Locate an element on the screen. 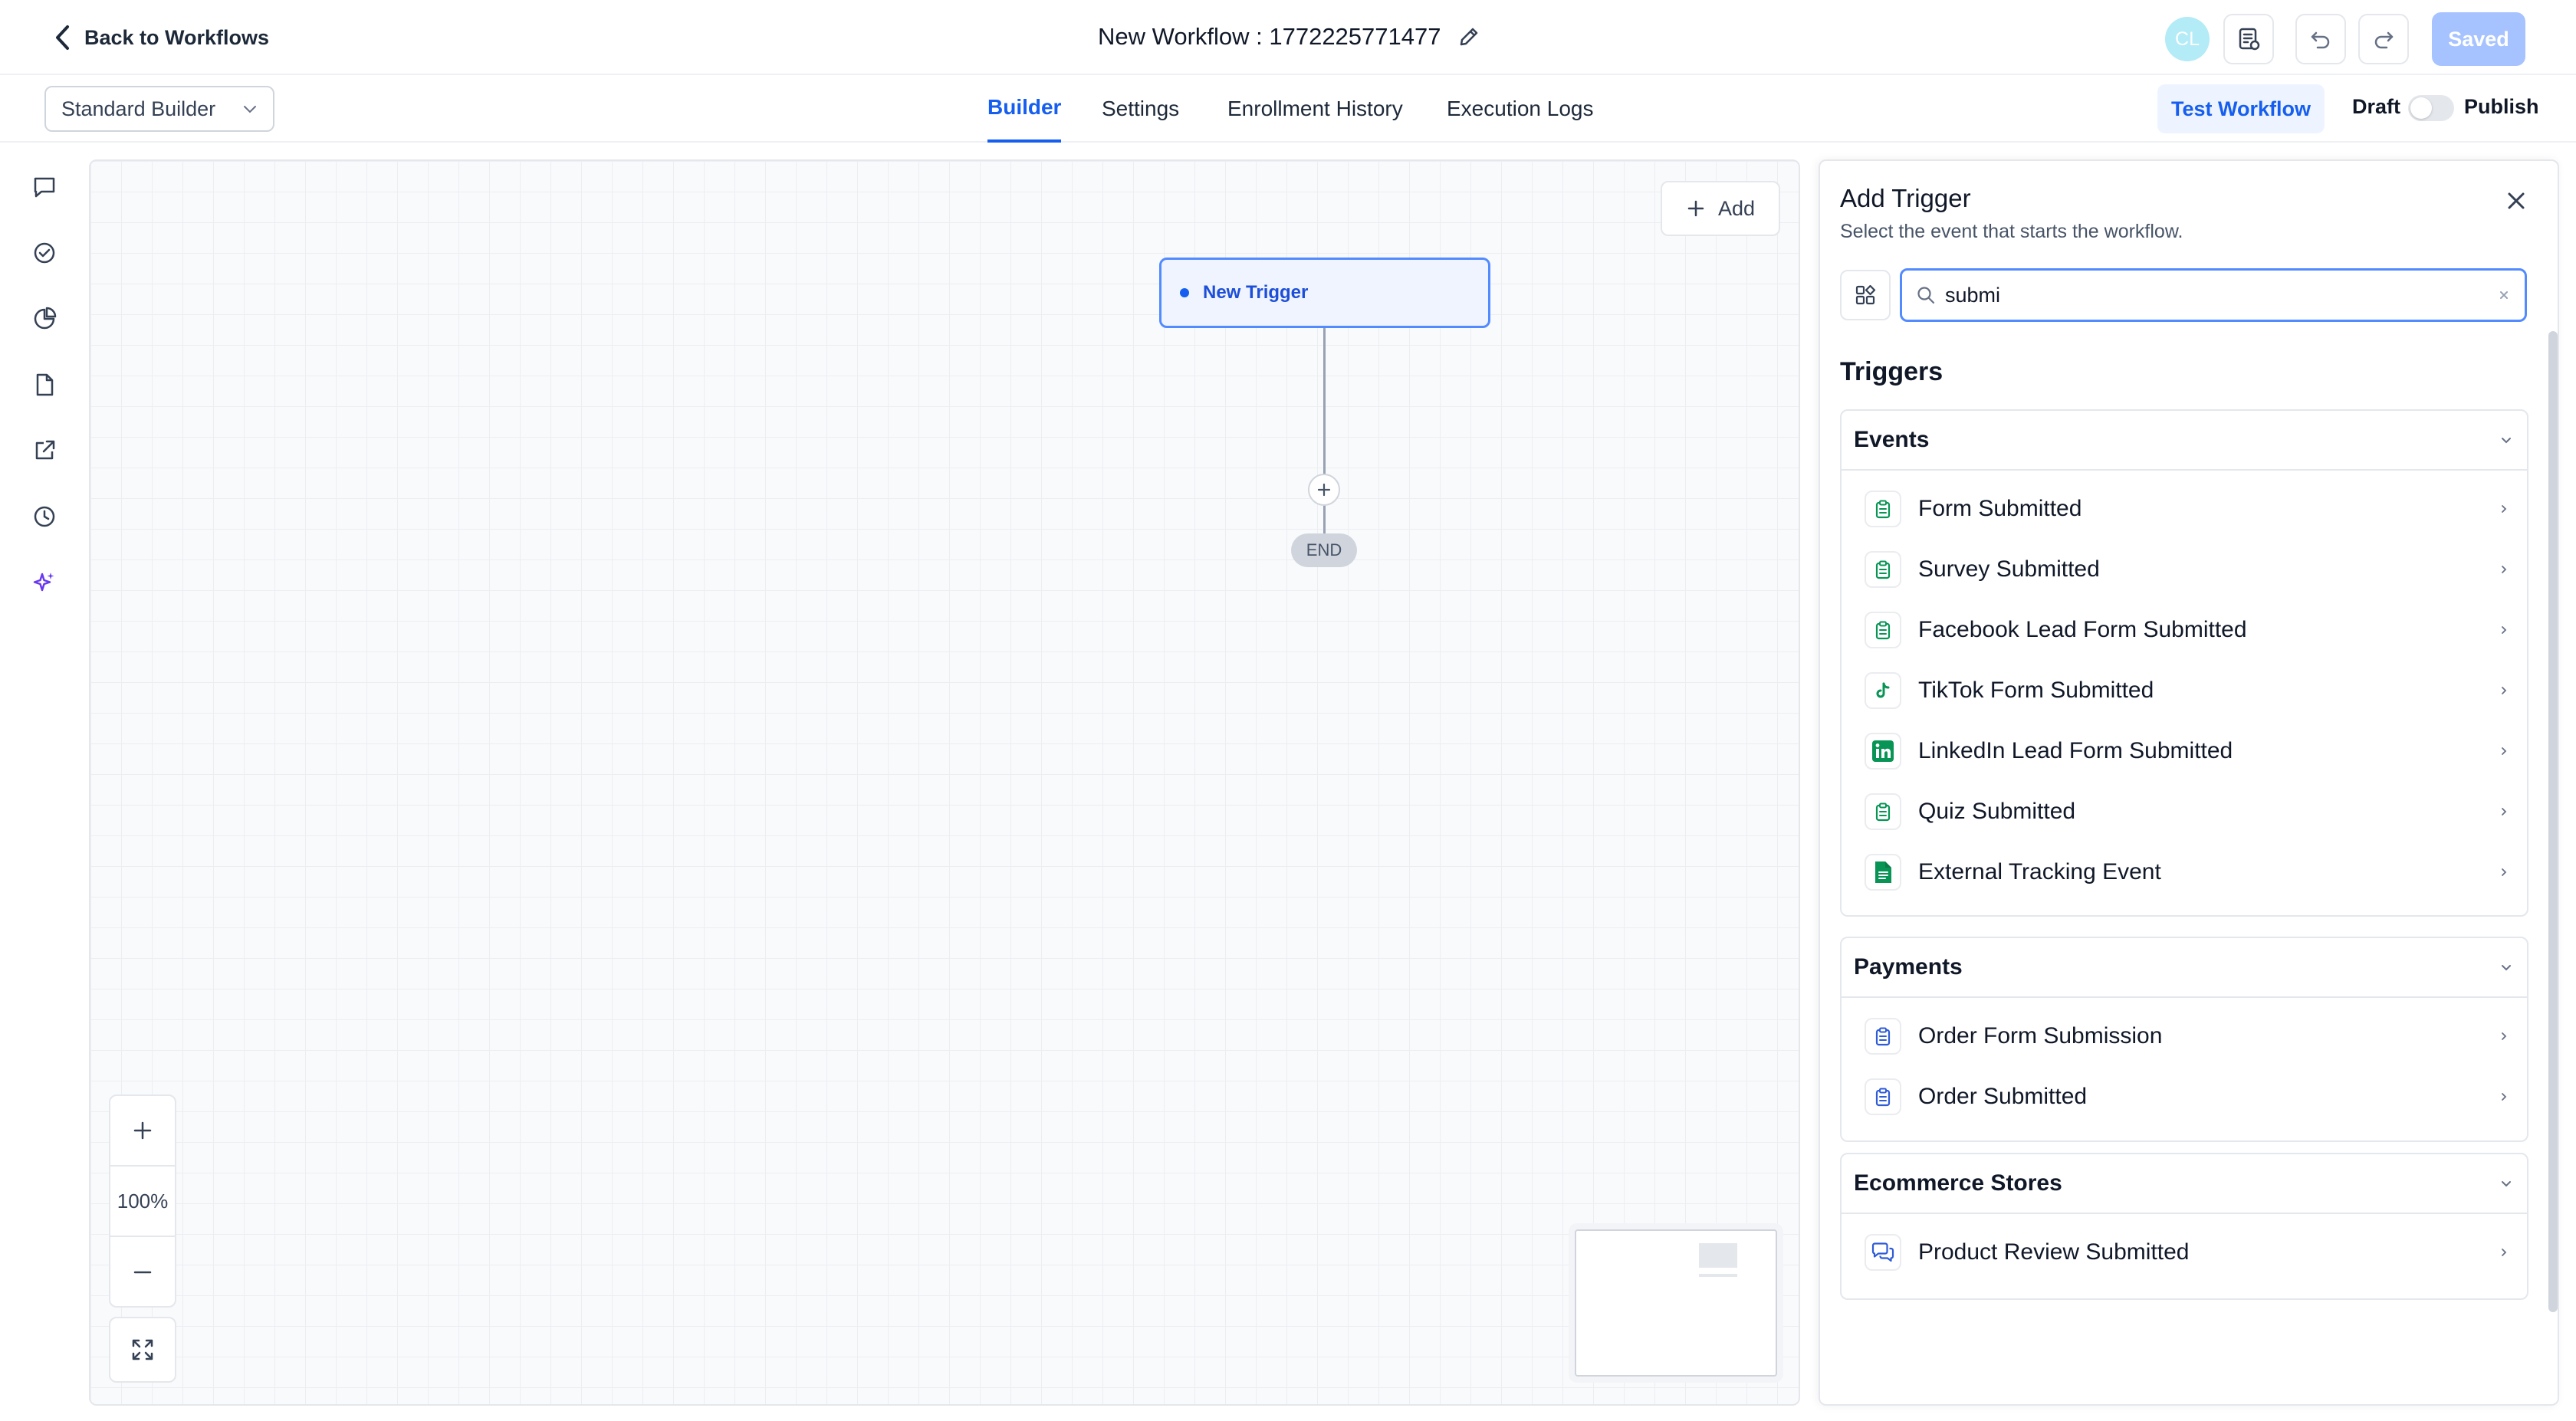  fit-view-button is located at coordinates (143, 1350).